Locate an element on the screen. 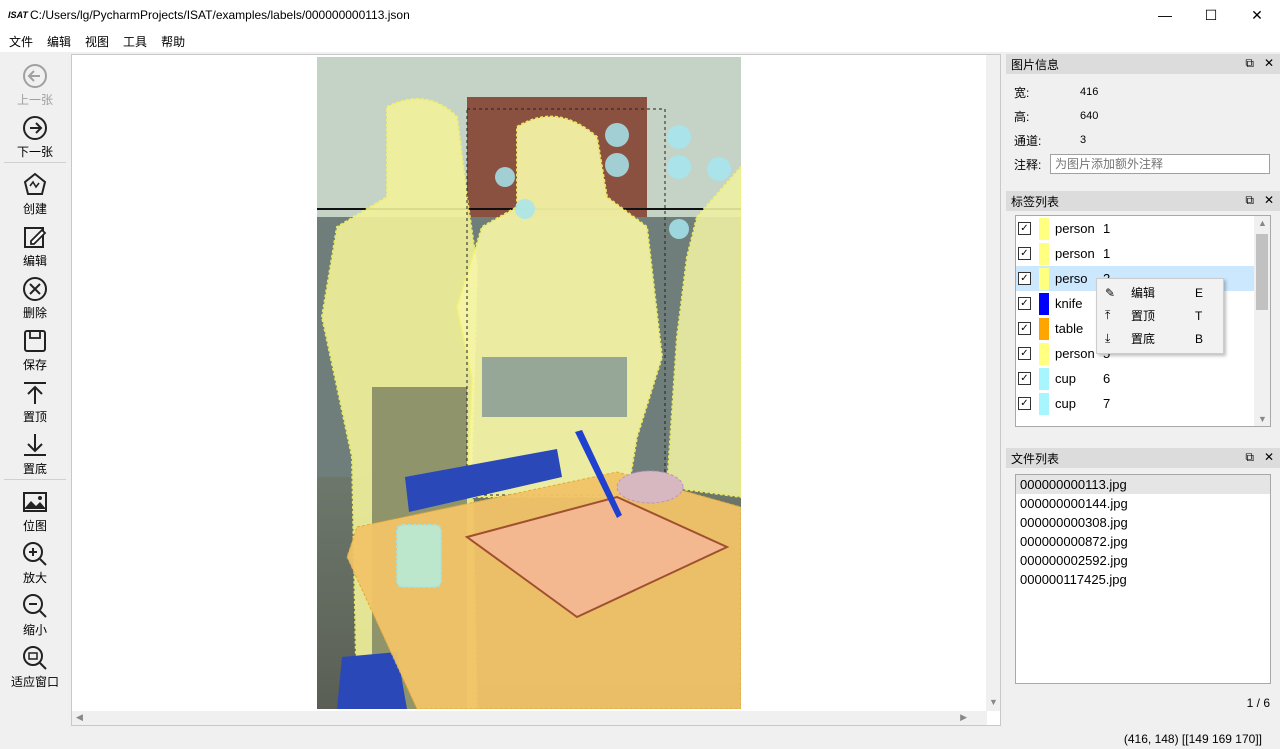 This screenshot has height=749, width=1280. edit-icon is located at coordinates (35, 237).